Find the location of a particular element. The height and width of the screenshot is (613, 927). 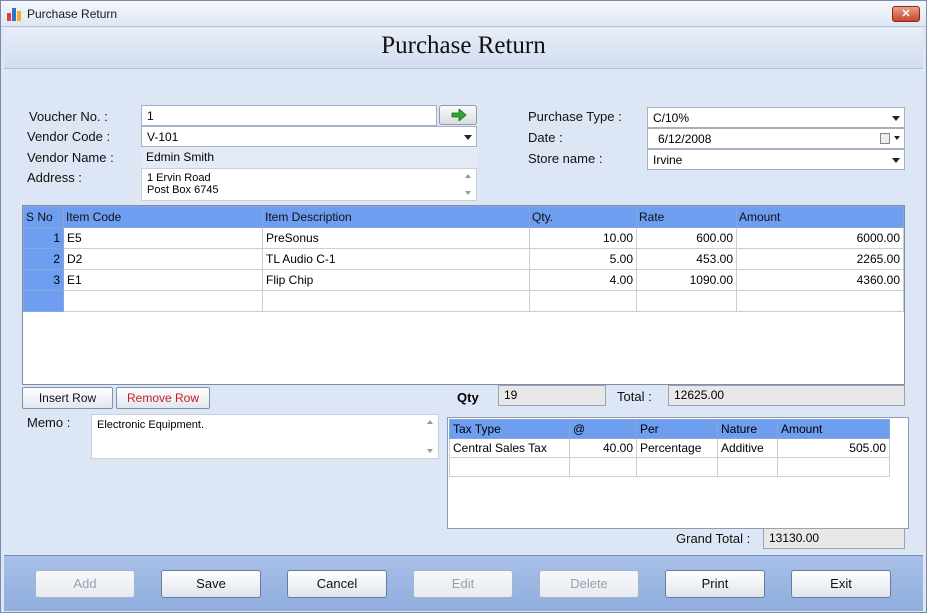

vendor-code-value: V-101 is located at coordinates (163, 137).